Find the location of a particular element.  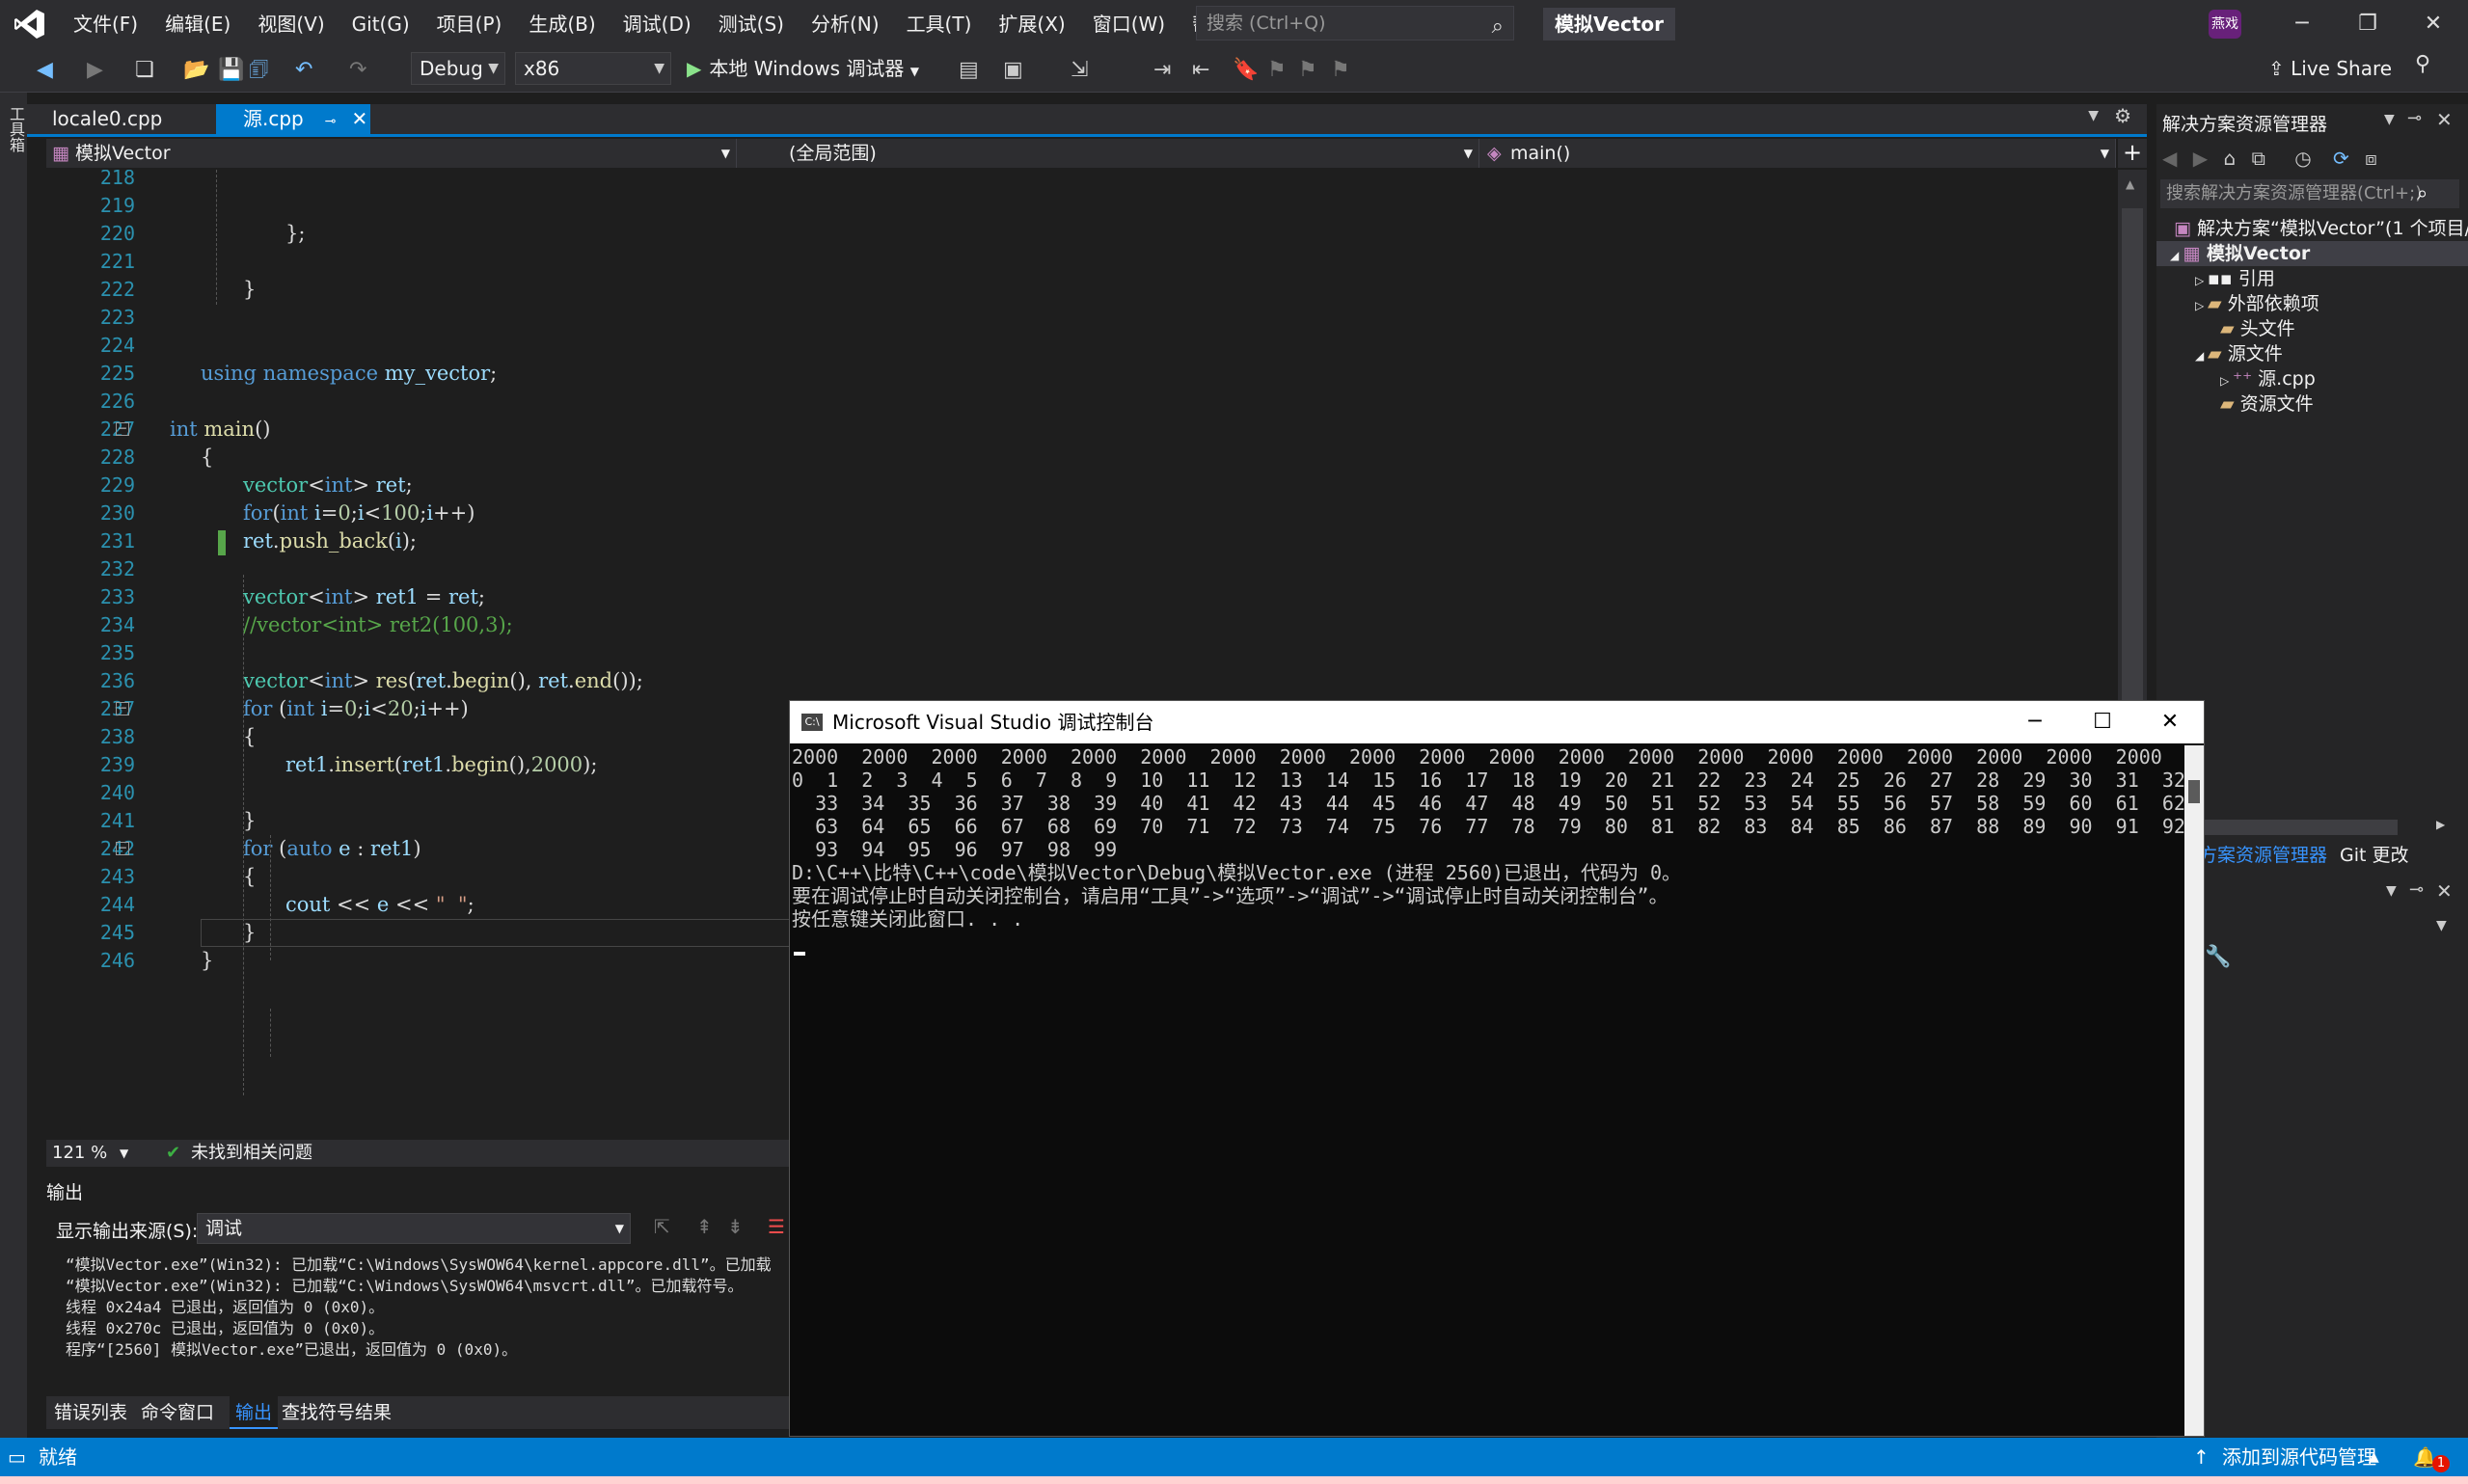

bottom-tab: 错误列表 is located at coordinates (90, 1412).